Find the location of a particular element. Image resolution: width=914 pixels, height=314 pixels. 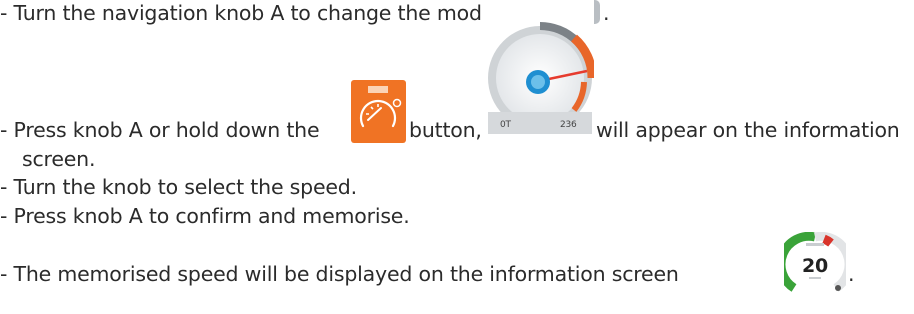

instruction-line-1-end: . is located at coordinates (606, 13).